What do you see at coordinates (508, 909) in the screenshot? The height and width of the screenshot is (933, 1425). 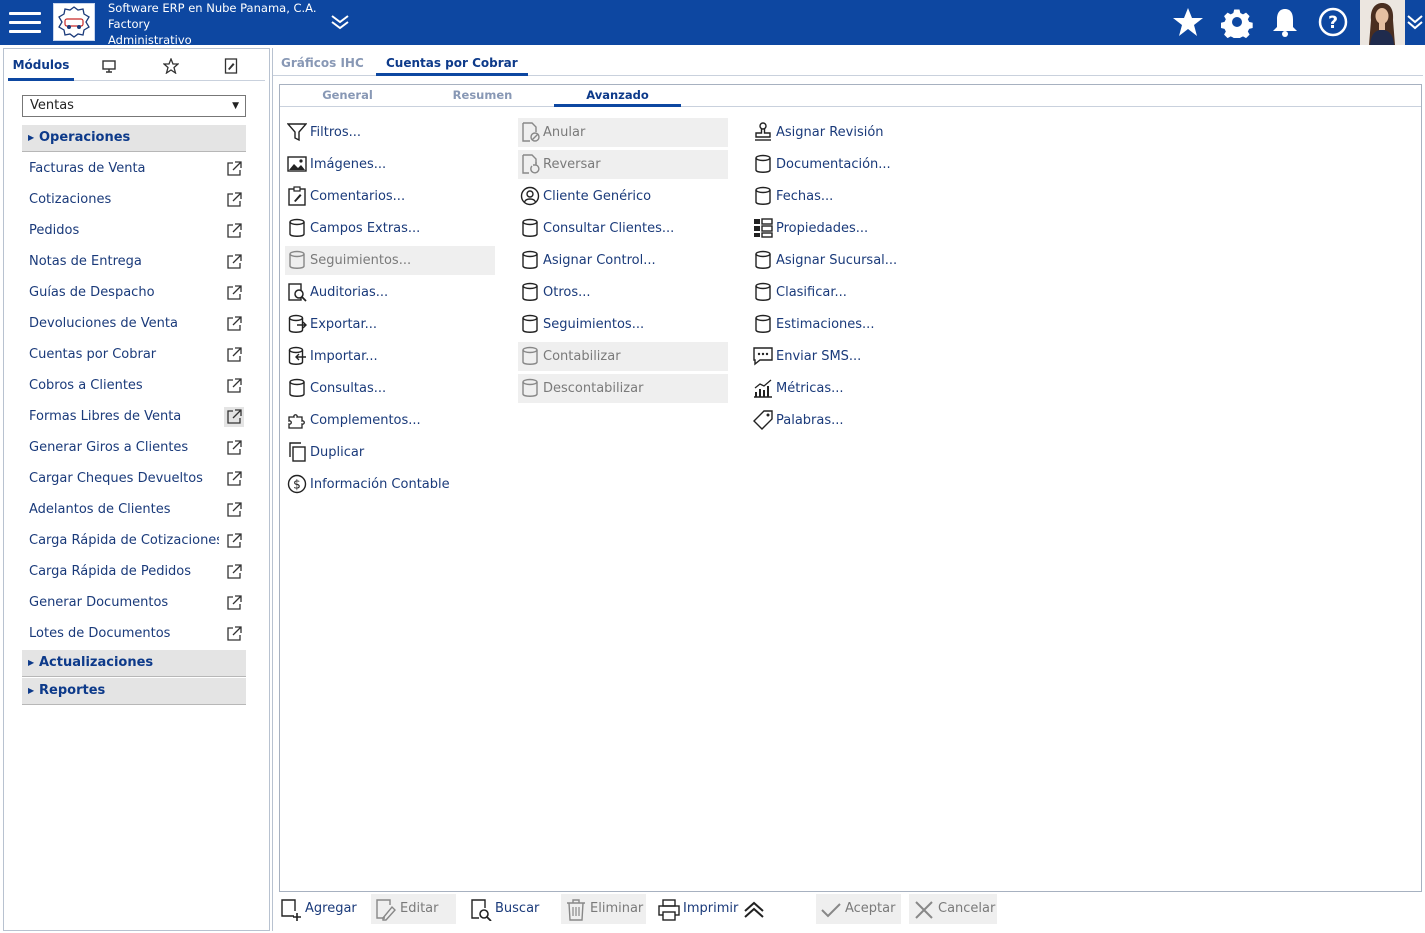 I see `buscar-button: Buscar` at bounding box center [508, 909].